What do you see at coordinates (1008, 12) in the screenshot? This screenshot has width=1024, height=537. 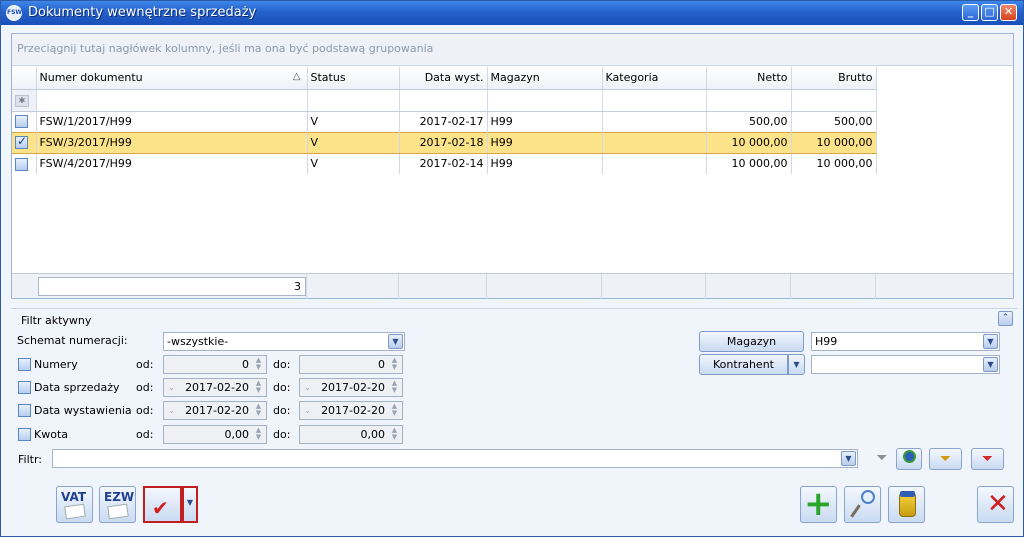 I see `close-window-button: ✕` at bounding box center [1008, 12].